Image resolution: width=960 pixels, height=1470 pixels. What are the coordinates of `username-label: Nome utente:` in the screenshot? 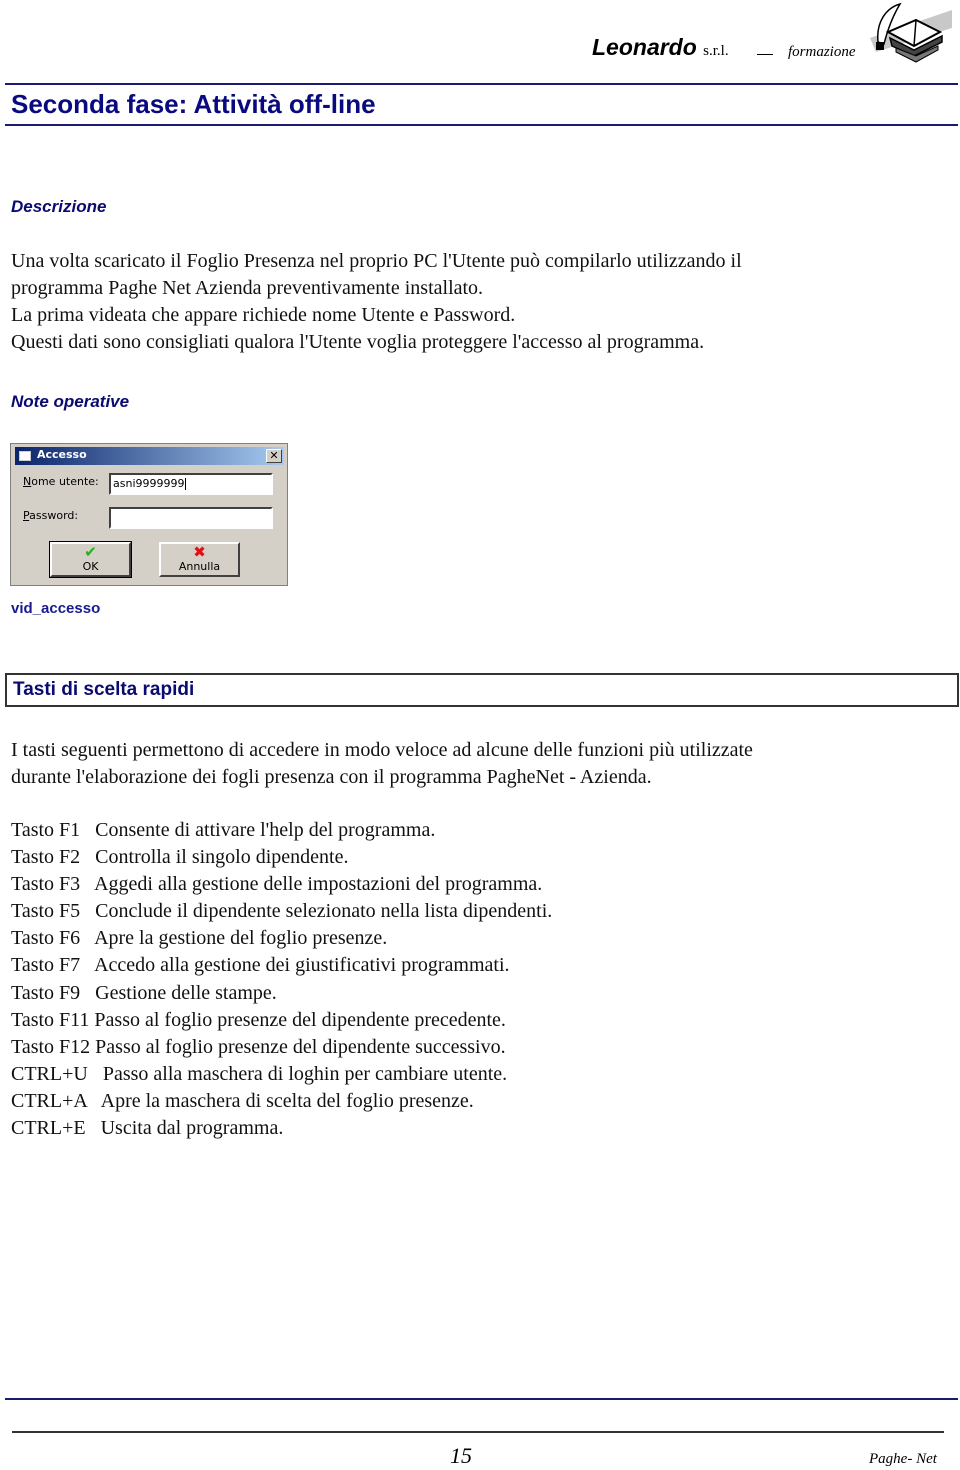 It's located at (61, 481).